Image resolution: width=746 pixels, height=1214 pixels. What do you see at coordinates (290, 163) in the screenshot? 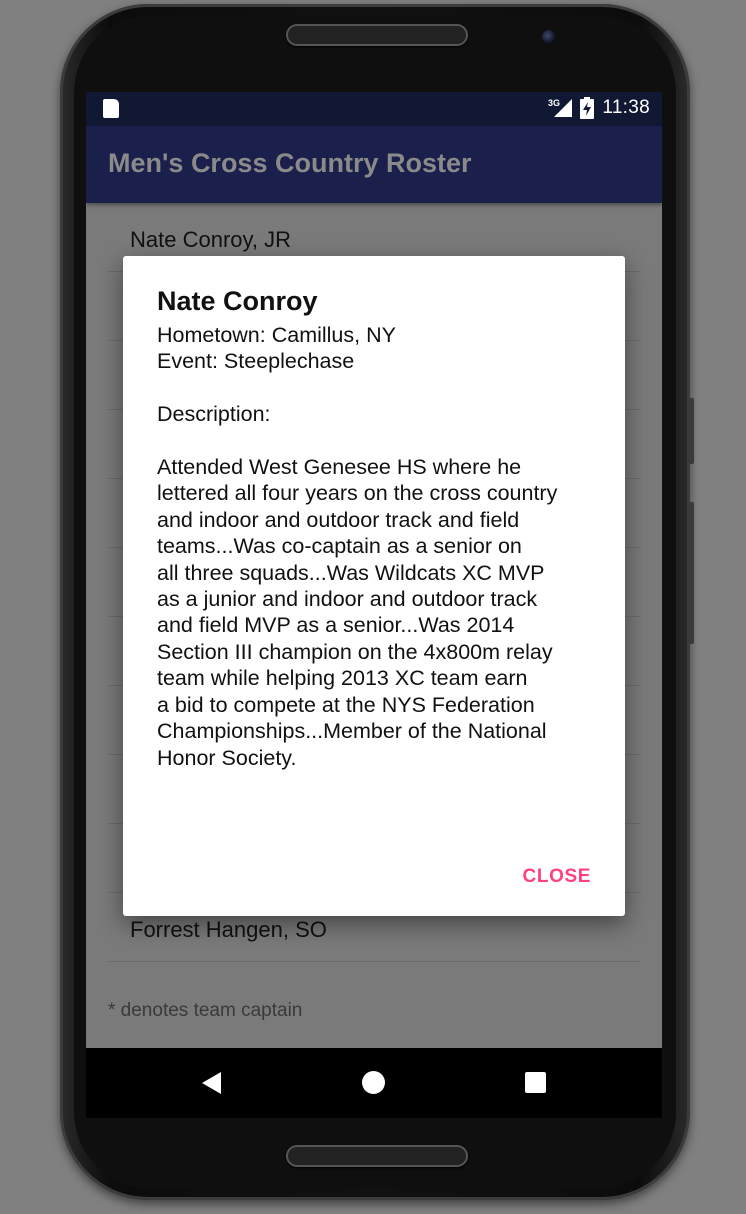
I see `app-title: Men's Cross Country Roster` at bounding box center [290, 163].